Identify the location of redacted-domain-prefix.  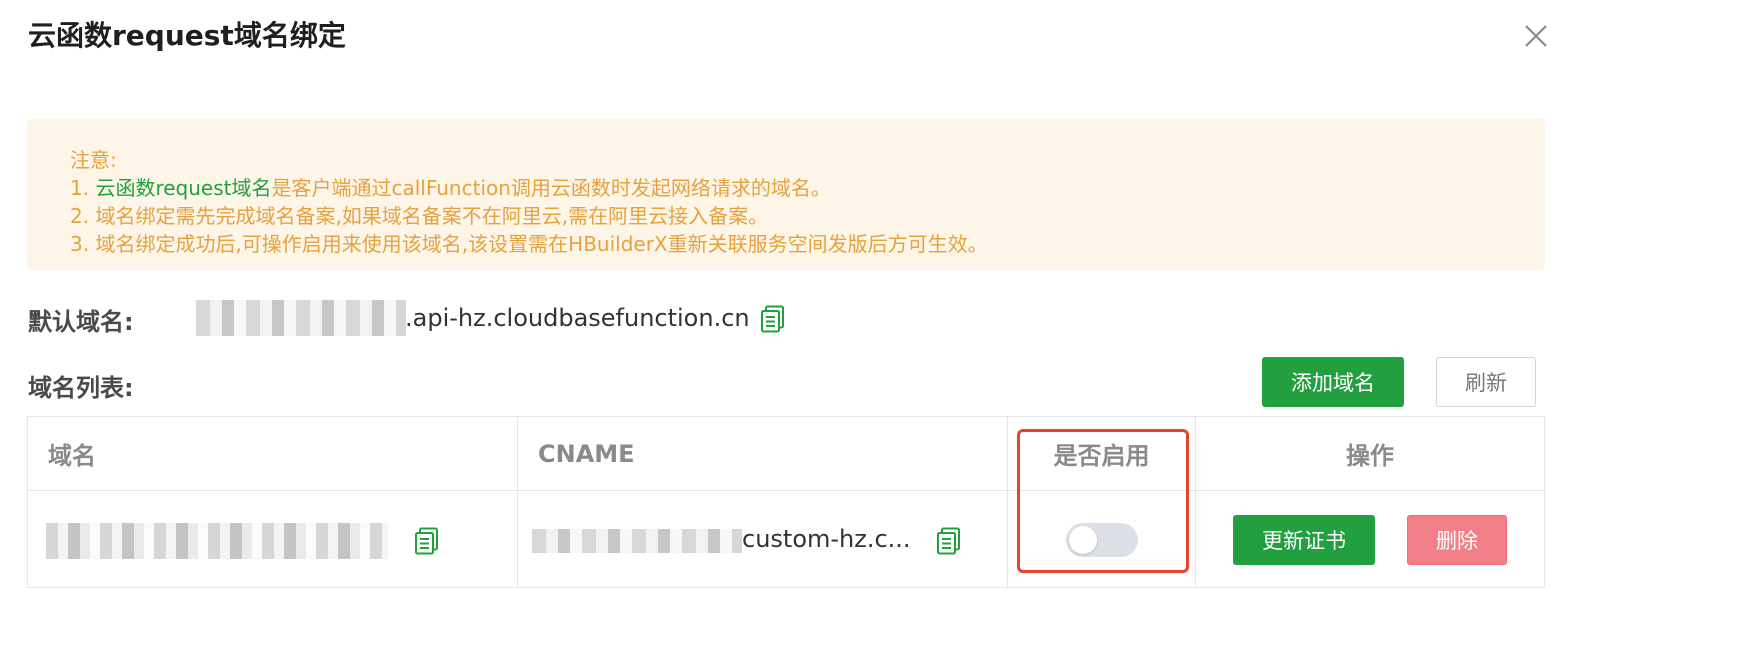
(301, 318).